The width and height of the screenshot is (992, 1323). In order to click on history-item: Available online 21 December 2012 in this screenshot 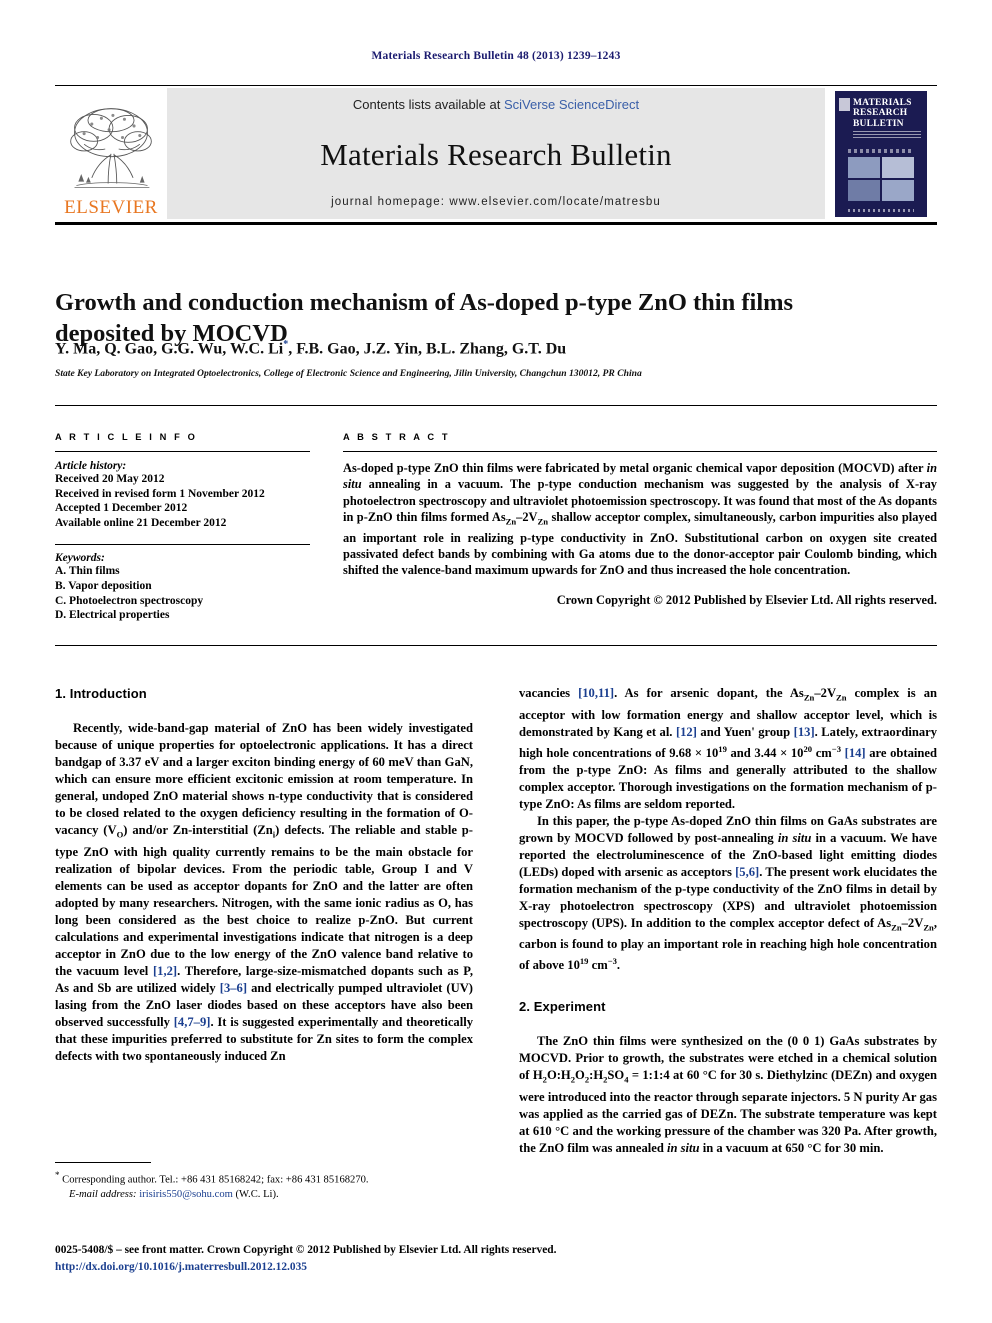, I will do `click(141, 522)`.